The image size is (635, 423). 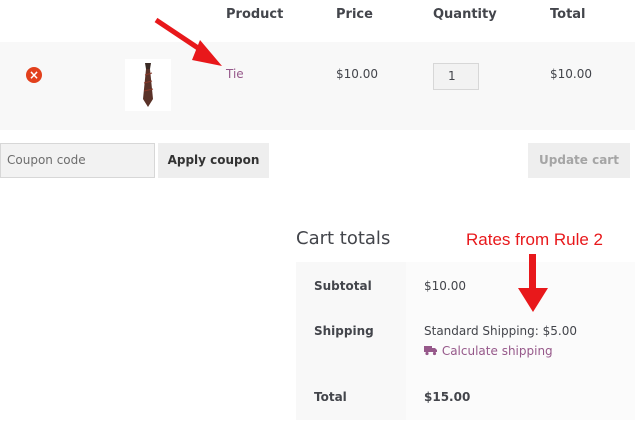 What do you see at coordinates (445, 286) in the screenshot?
I see `subtotal-value: $10.00` at bounding box center [445, 286].